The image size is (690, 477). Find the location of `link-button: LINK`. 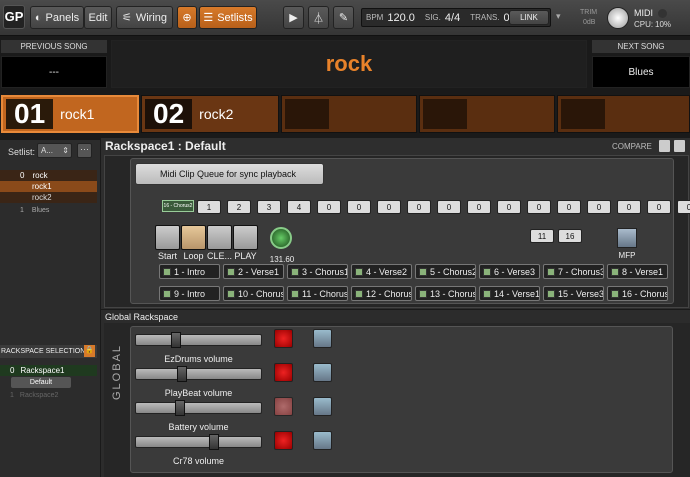

link-button: LINK is located at coordinates (529, 17).